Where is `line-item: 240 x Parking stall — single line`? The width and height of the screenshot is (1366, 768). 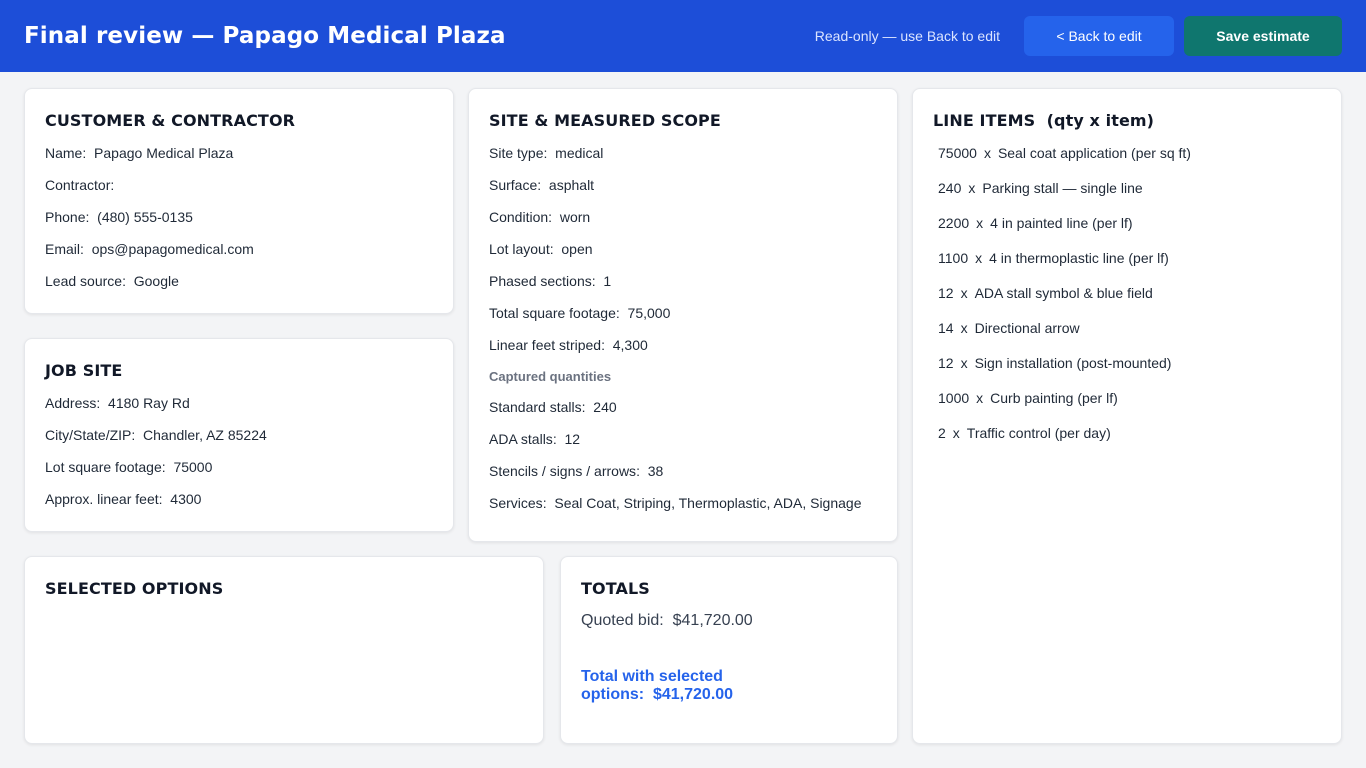 line-item: 240 x Parking stall — single line is located at coordinates (1127, 196).